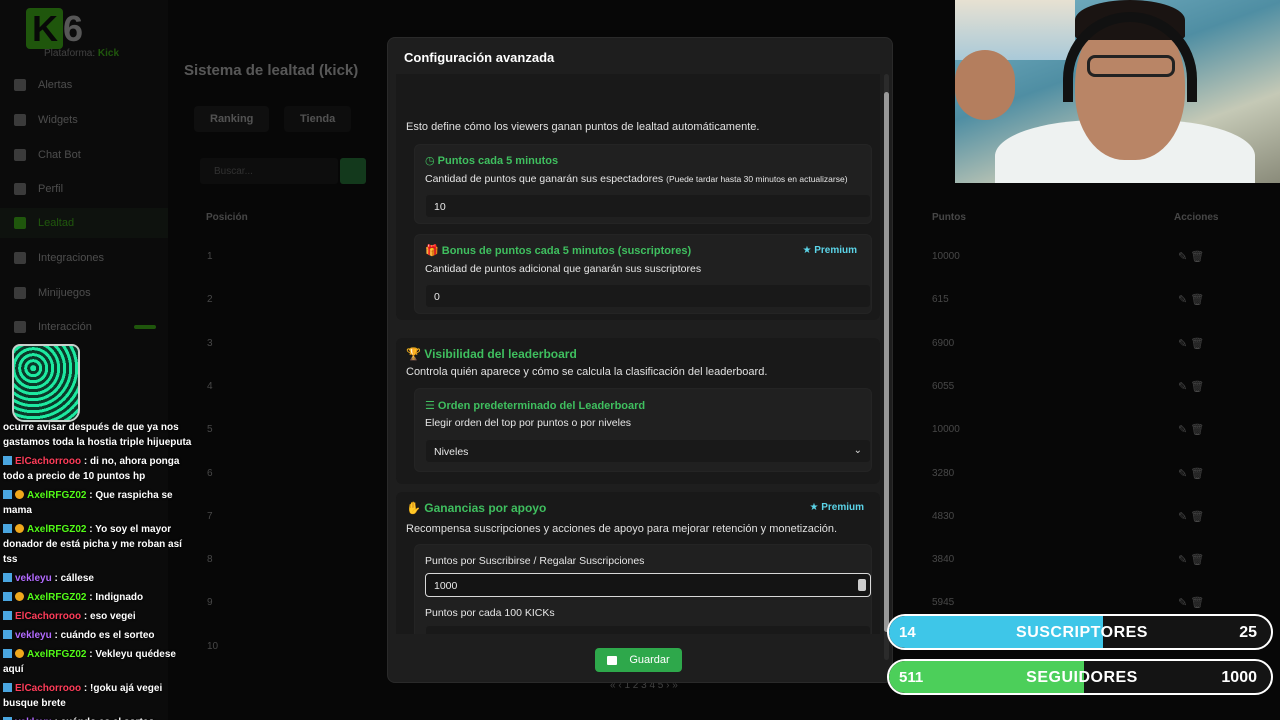 The image size is (1280, 720). I want to click on sidebar-item-minijuegos: Minijuegos, so click(84, 293).